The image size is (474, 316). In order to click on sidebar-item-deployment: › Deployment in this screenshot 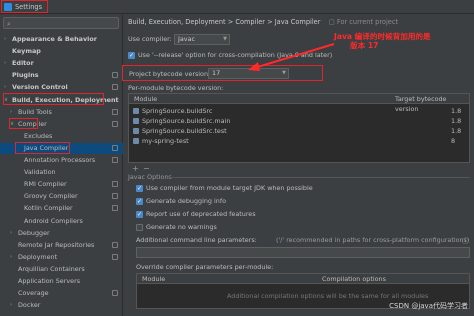, I will do `click(61, 257)`.